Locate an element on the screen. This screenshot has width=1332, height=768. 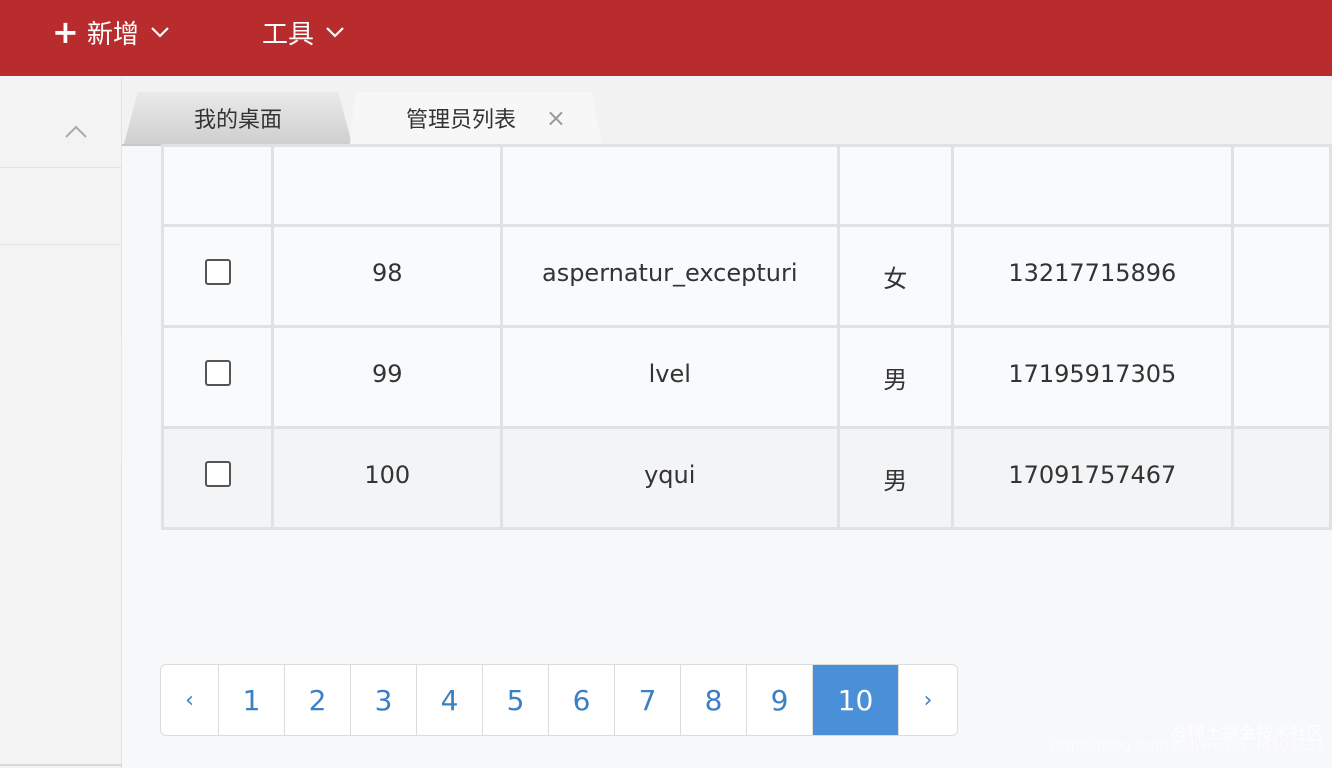
page-5-button: 5 is located at coordinates (516, 700).